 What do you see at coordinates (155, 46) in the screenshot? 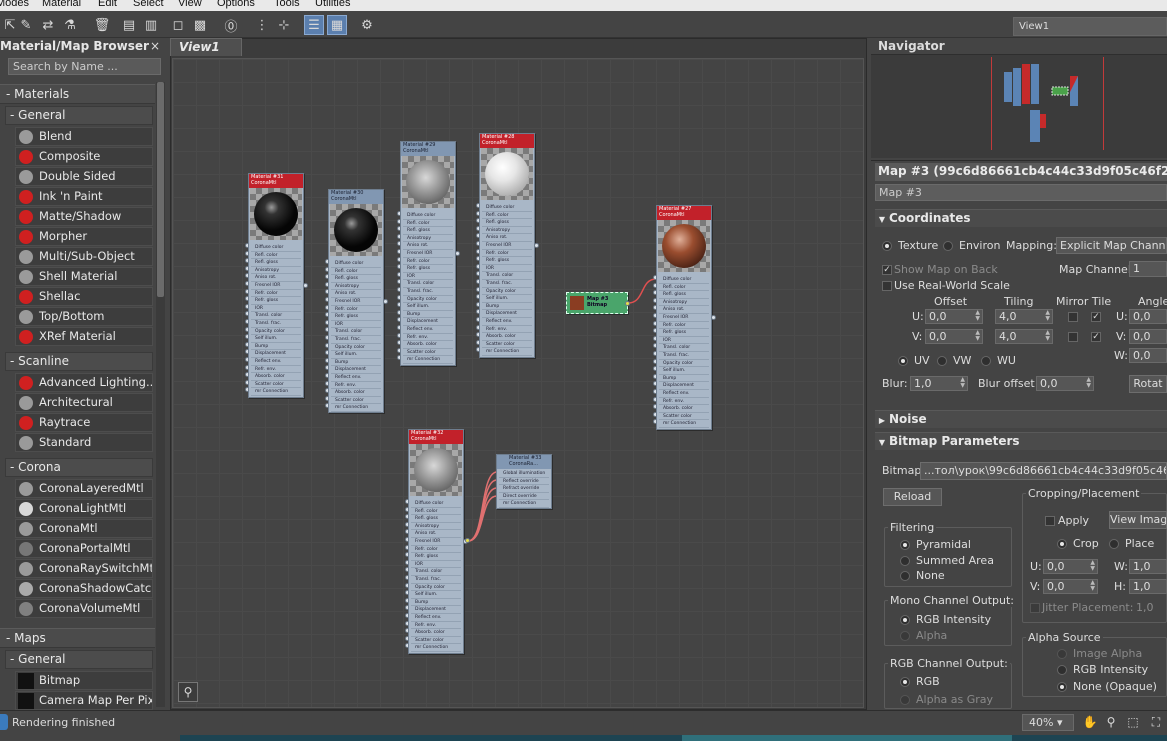
I see `close-icon: ×` at bounding box center [155, 46].